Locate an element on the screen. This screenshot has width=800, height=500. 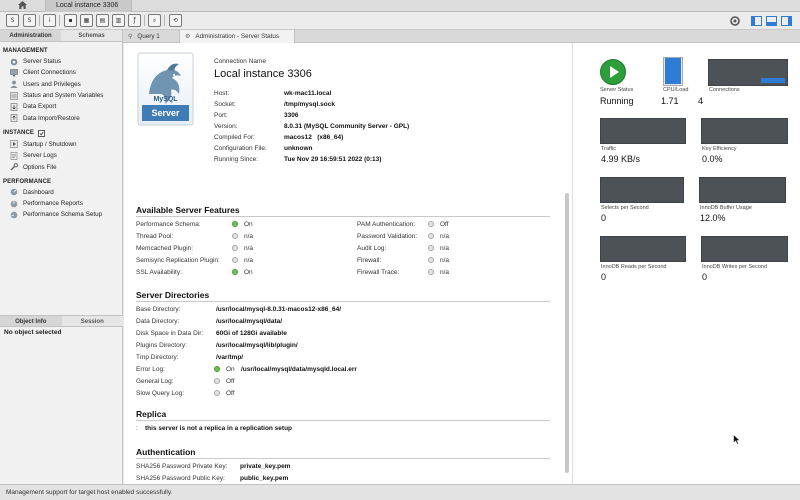
create-procedure-icon: ▥ is located at coordinates (118, 20).